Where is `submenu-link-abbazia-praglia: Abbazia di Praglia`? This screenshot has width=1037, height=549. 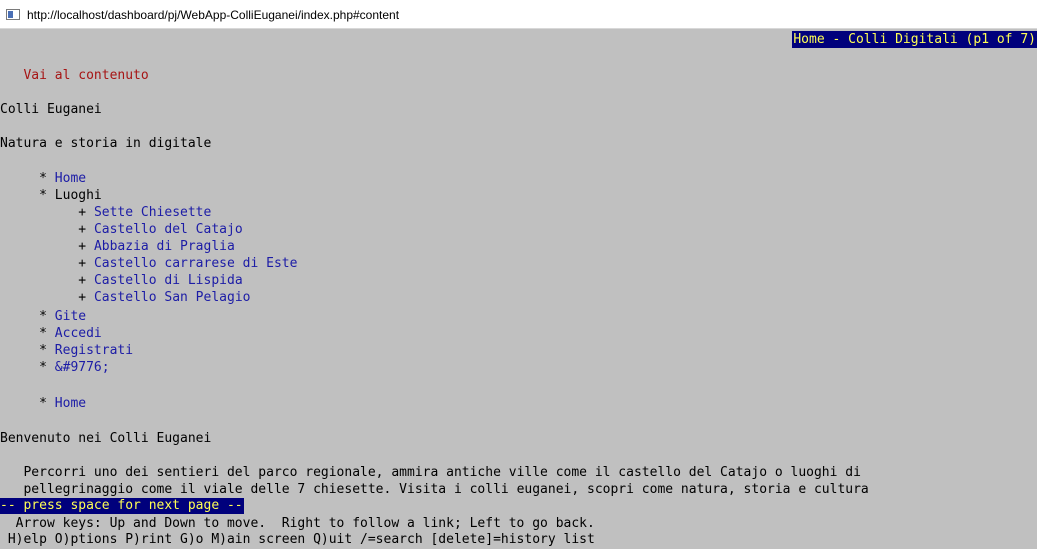 submenu-link-abbazia-praglia: Abbazia di Praglia is located at coordinates (164, 246).